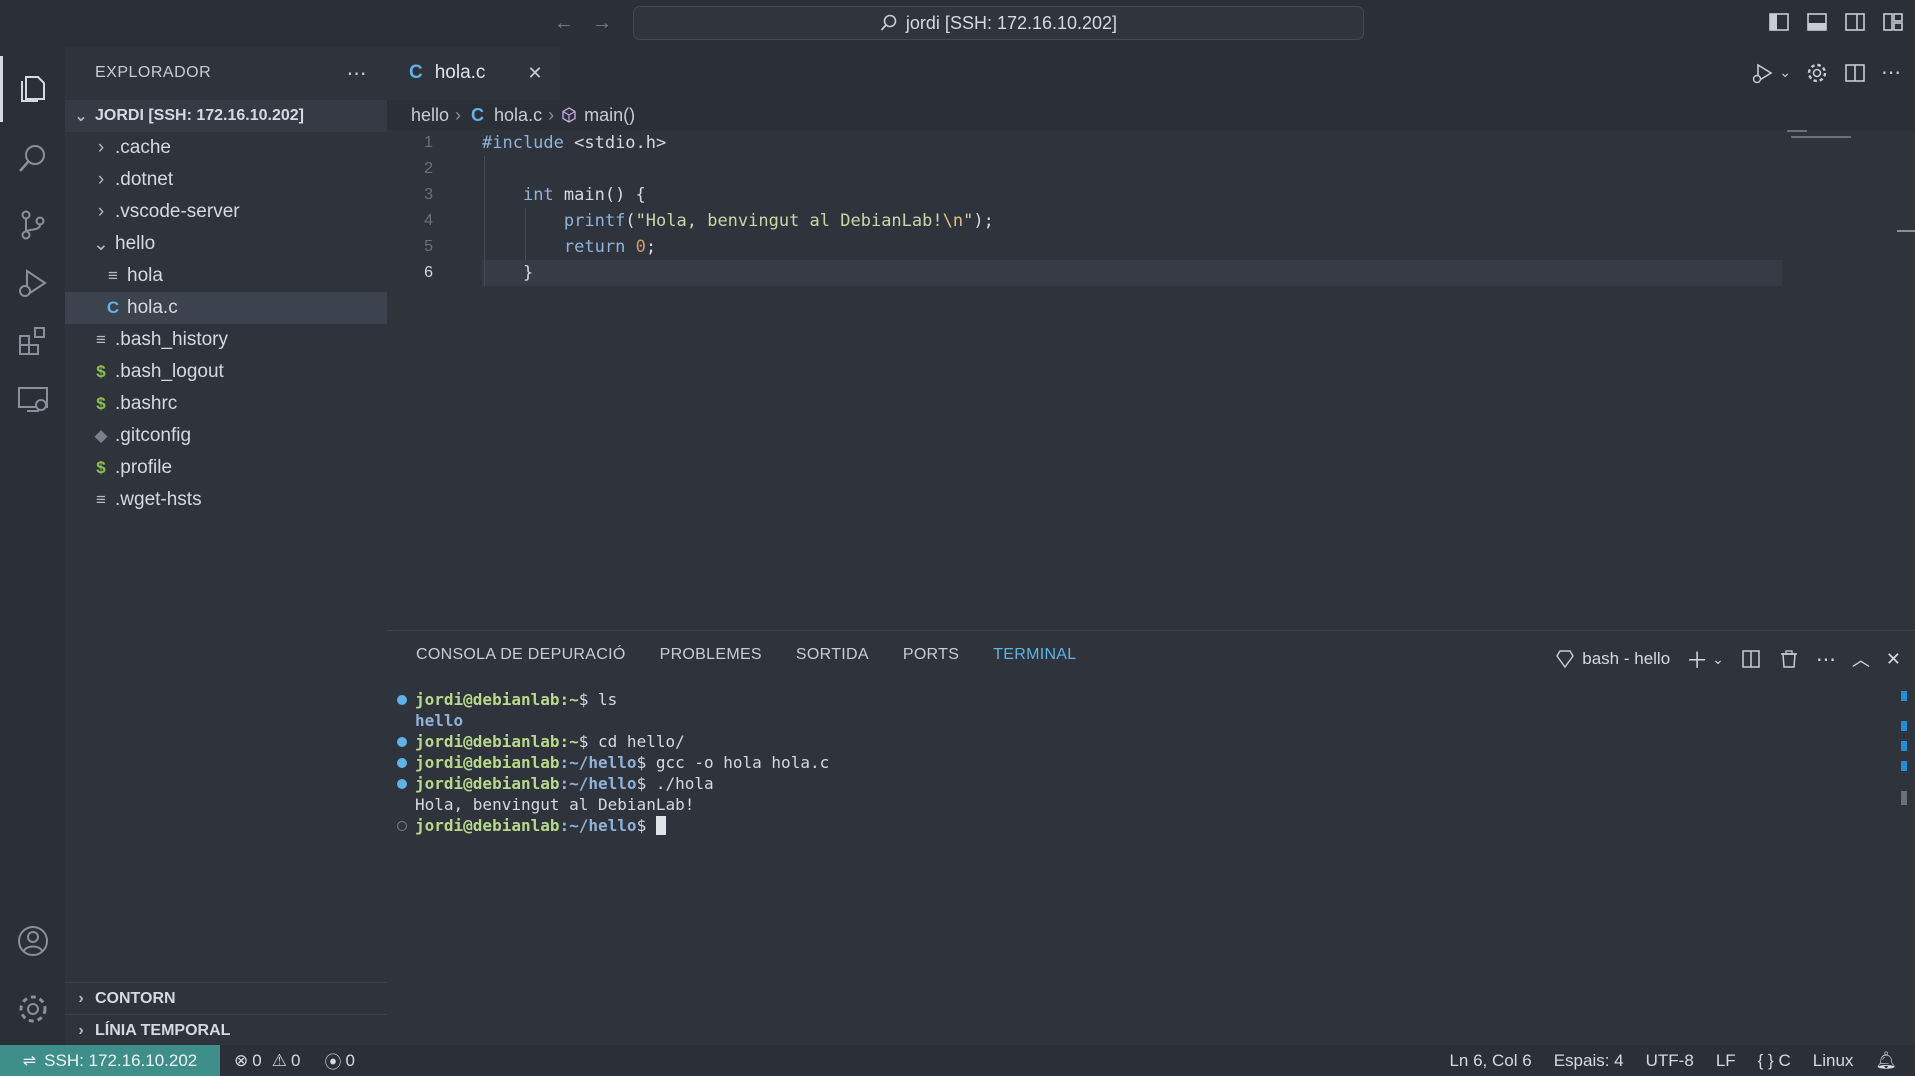 This screenshot has height=1076, width=1915. What do you see at coordinates (1490, 1061) in the screenshot?
I see `cursor-position: Ln 6, Col 6` at bounding box center [1490, 1061].